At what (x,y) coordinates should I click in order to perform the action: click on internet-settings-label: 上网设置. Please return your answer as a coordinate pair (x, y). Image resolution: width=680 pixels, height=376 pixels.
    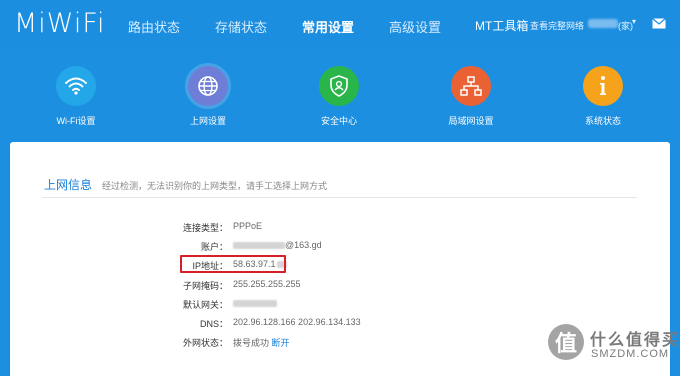
    Looking at the image, I should click on (207, 121).